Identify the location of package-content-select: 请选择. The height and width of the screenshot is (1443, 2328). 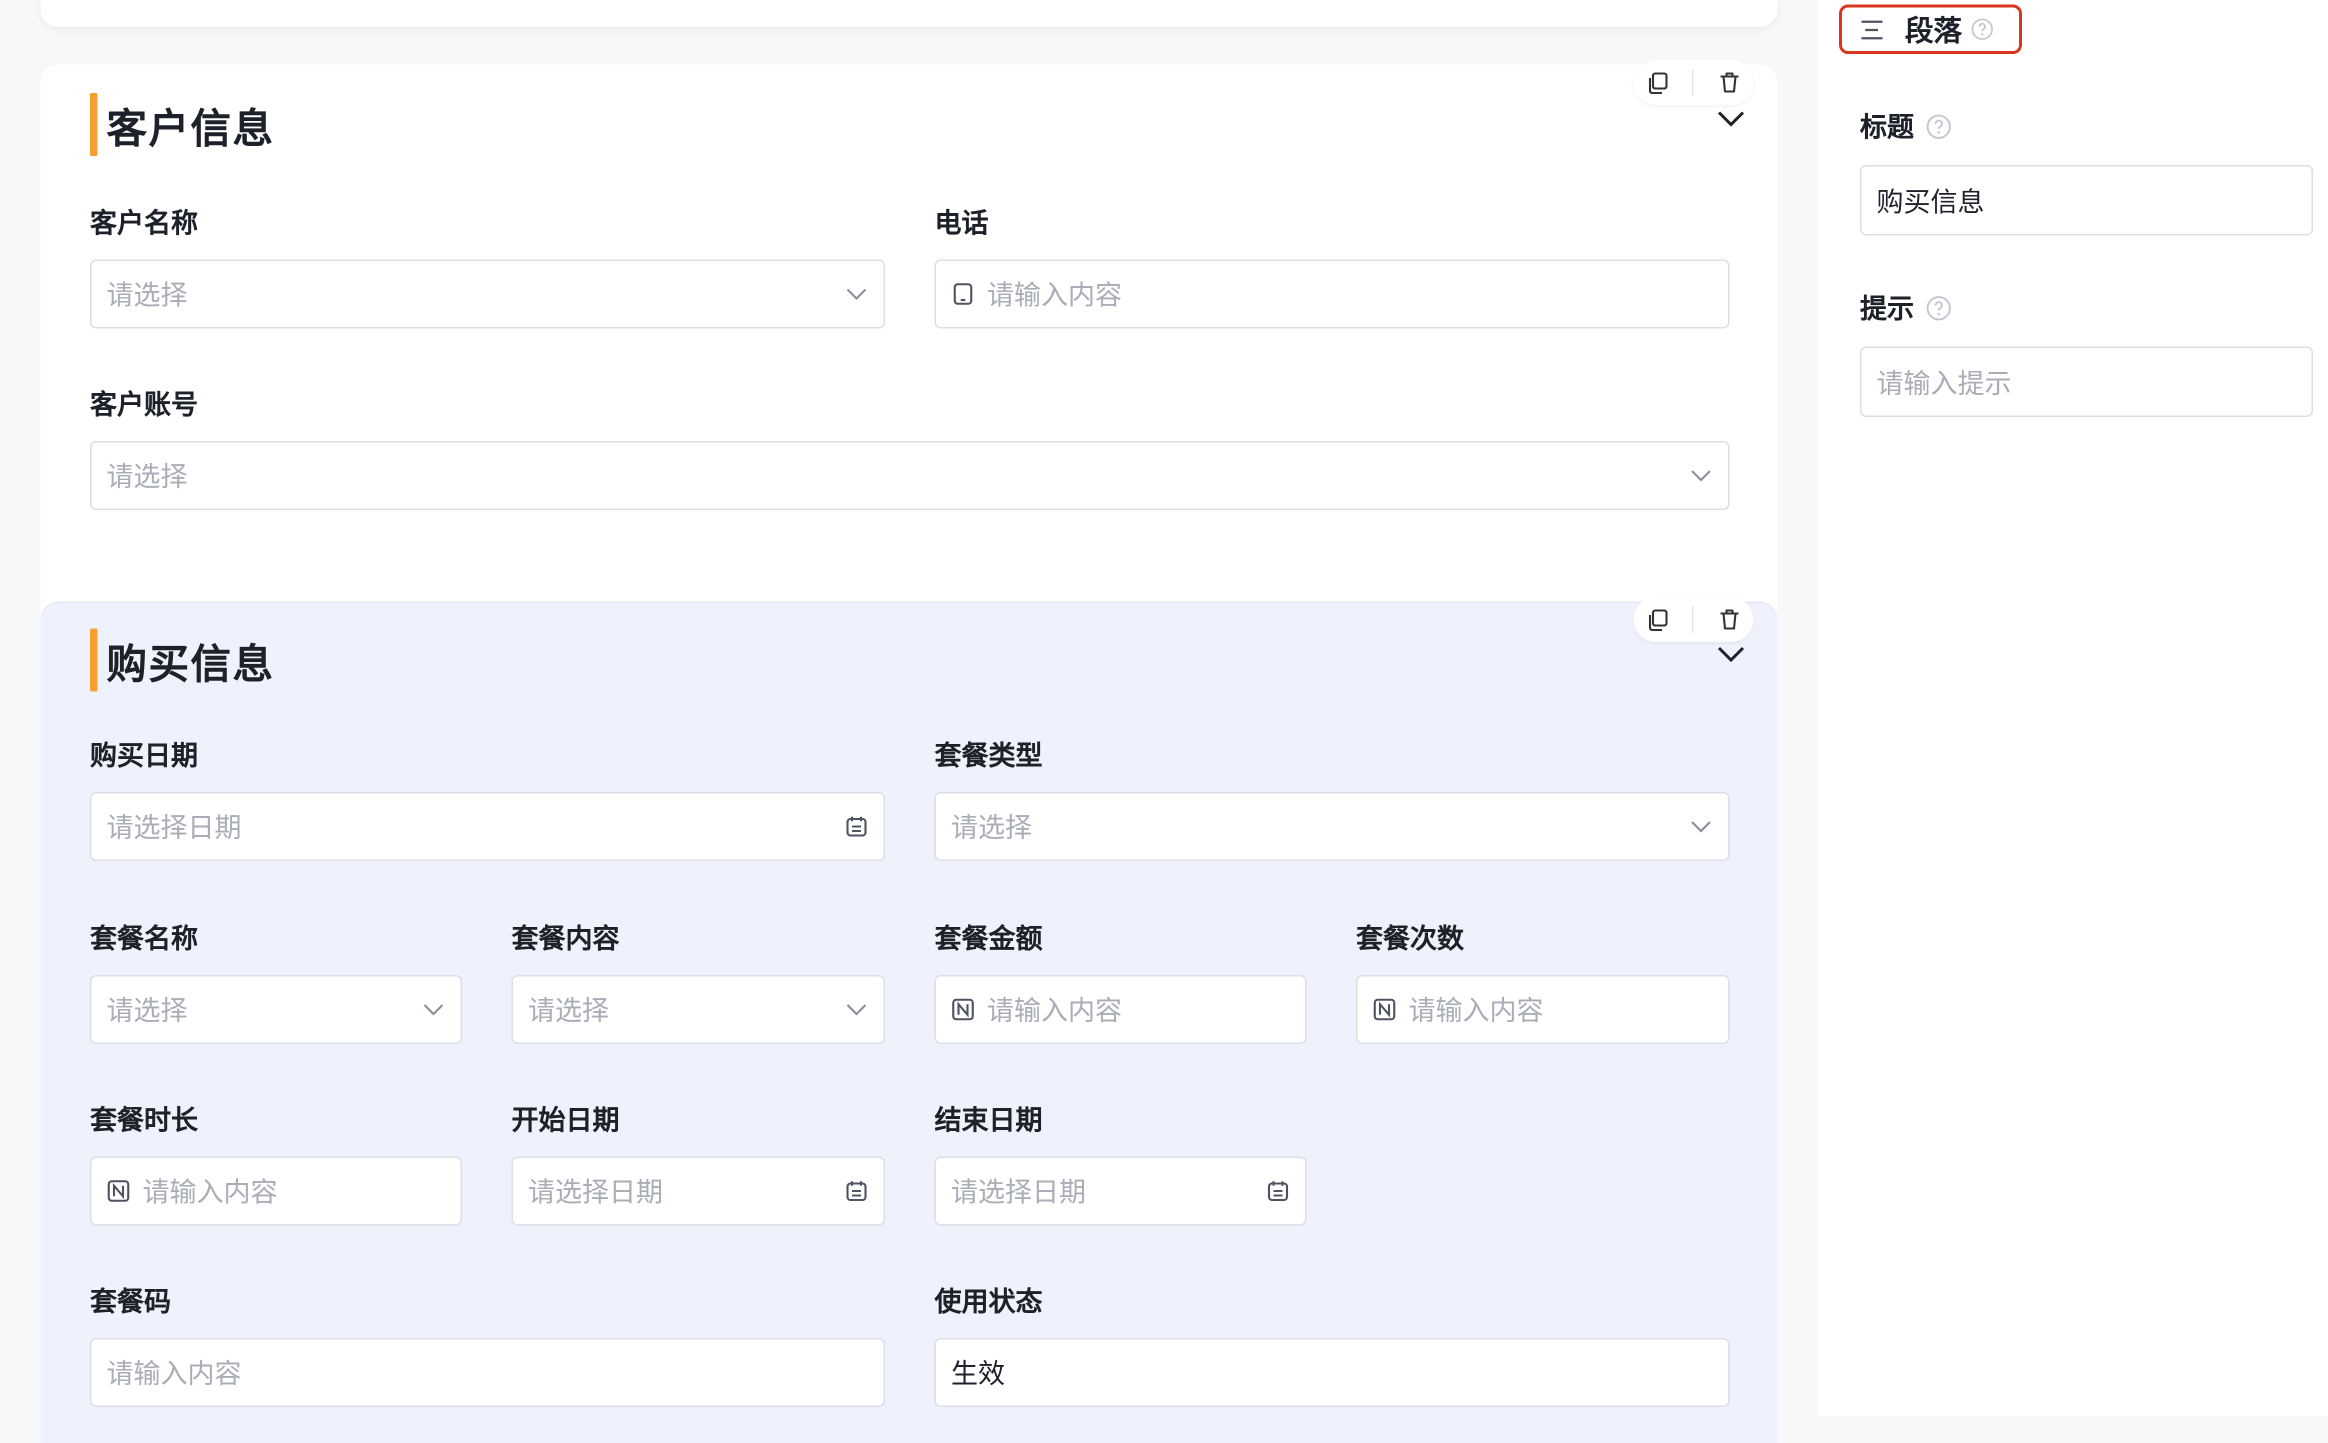
(698, 1009).